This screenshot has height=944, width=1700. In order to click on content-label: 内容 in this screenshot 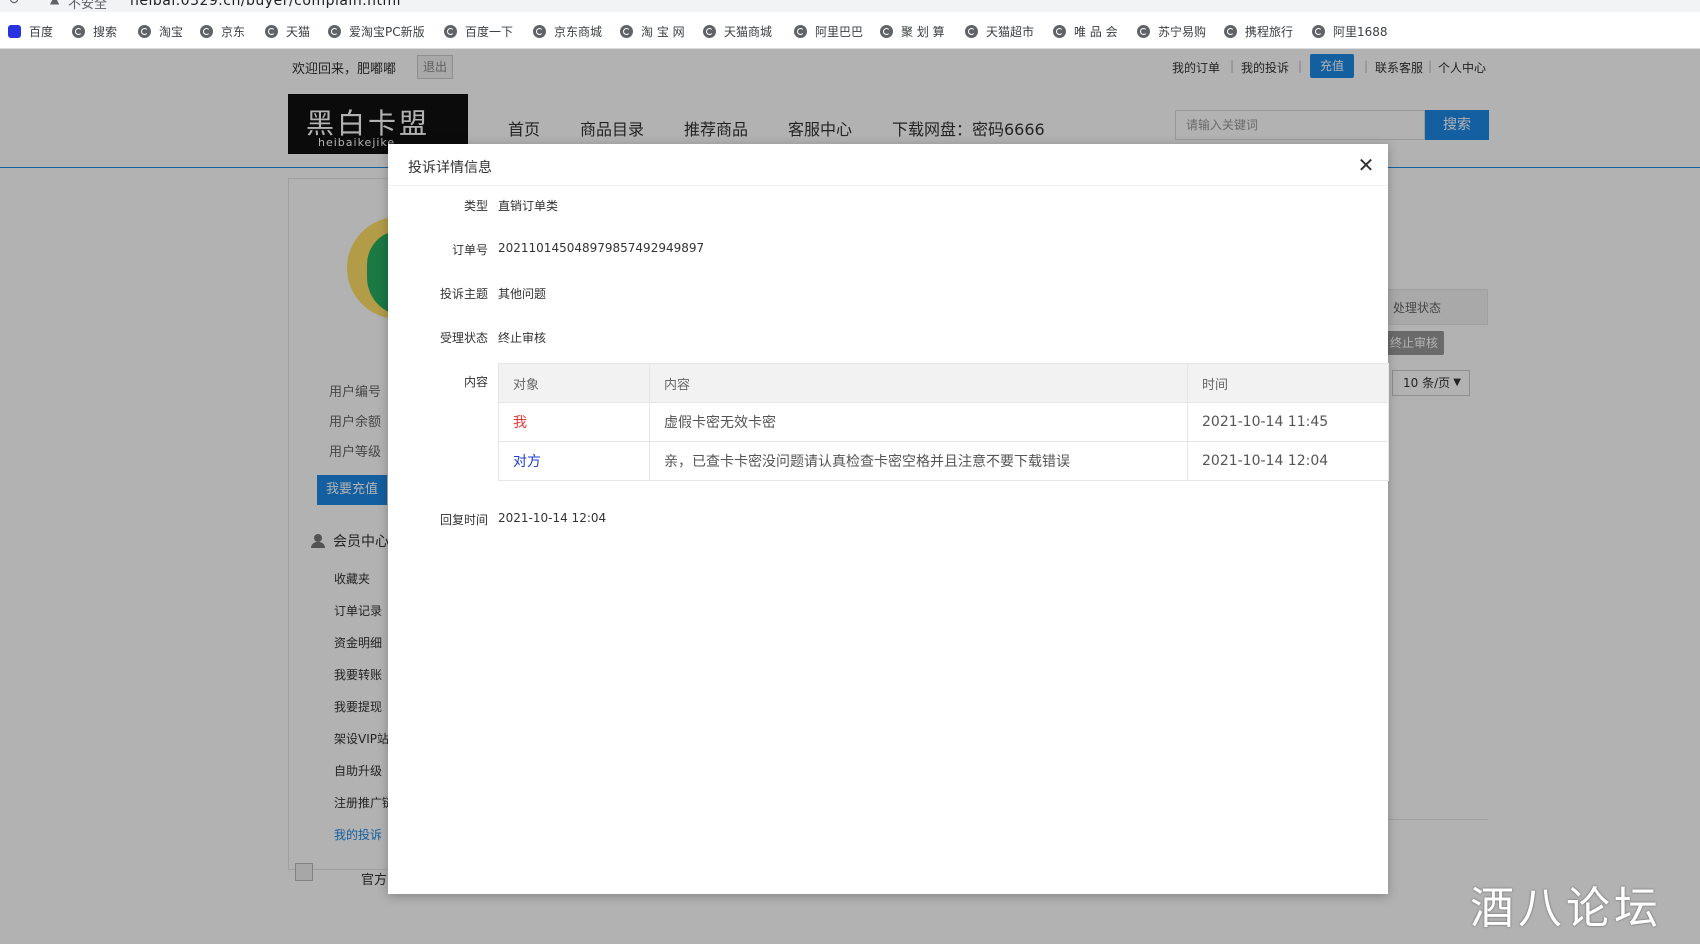, I will do `click(475, 382)`.